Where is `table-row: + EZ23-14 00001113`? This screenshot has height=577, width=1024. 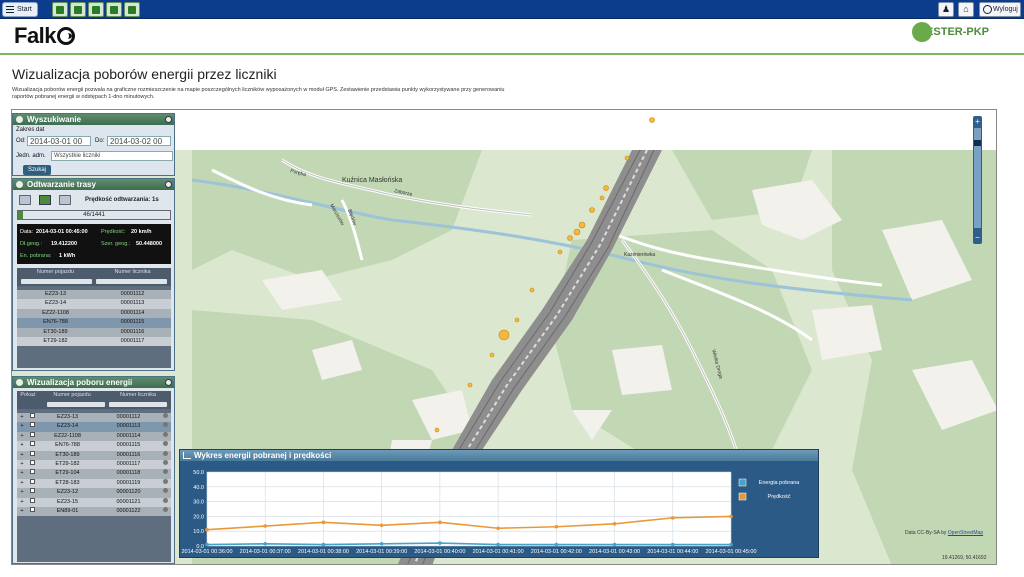
table-row: + EZ23-14 00001113 is located at coordinates (94, 427).